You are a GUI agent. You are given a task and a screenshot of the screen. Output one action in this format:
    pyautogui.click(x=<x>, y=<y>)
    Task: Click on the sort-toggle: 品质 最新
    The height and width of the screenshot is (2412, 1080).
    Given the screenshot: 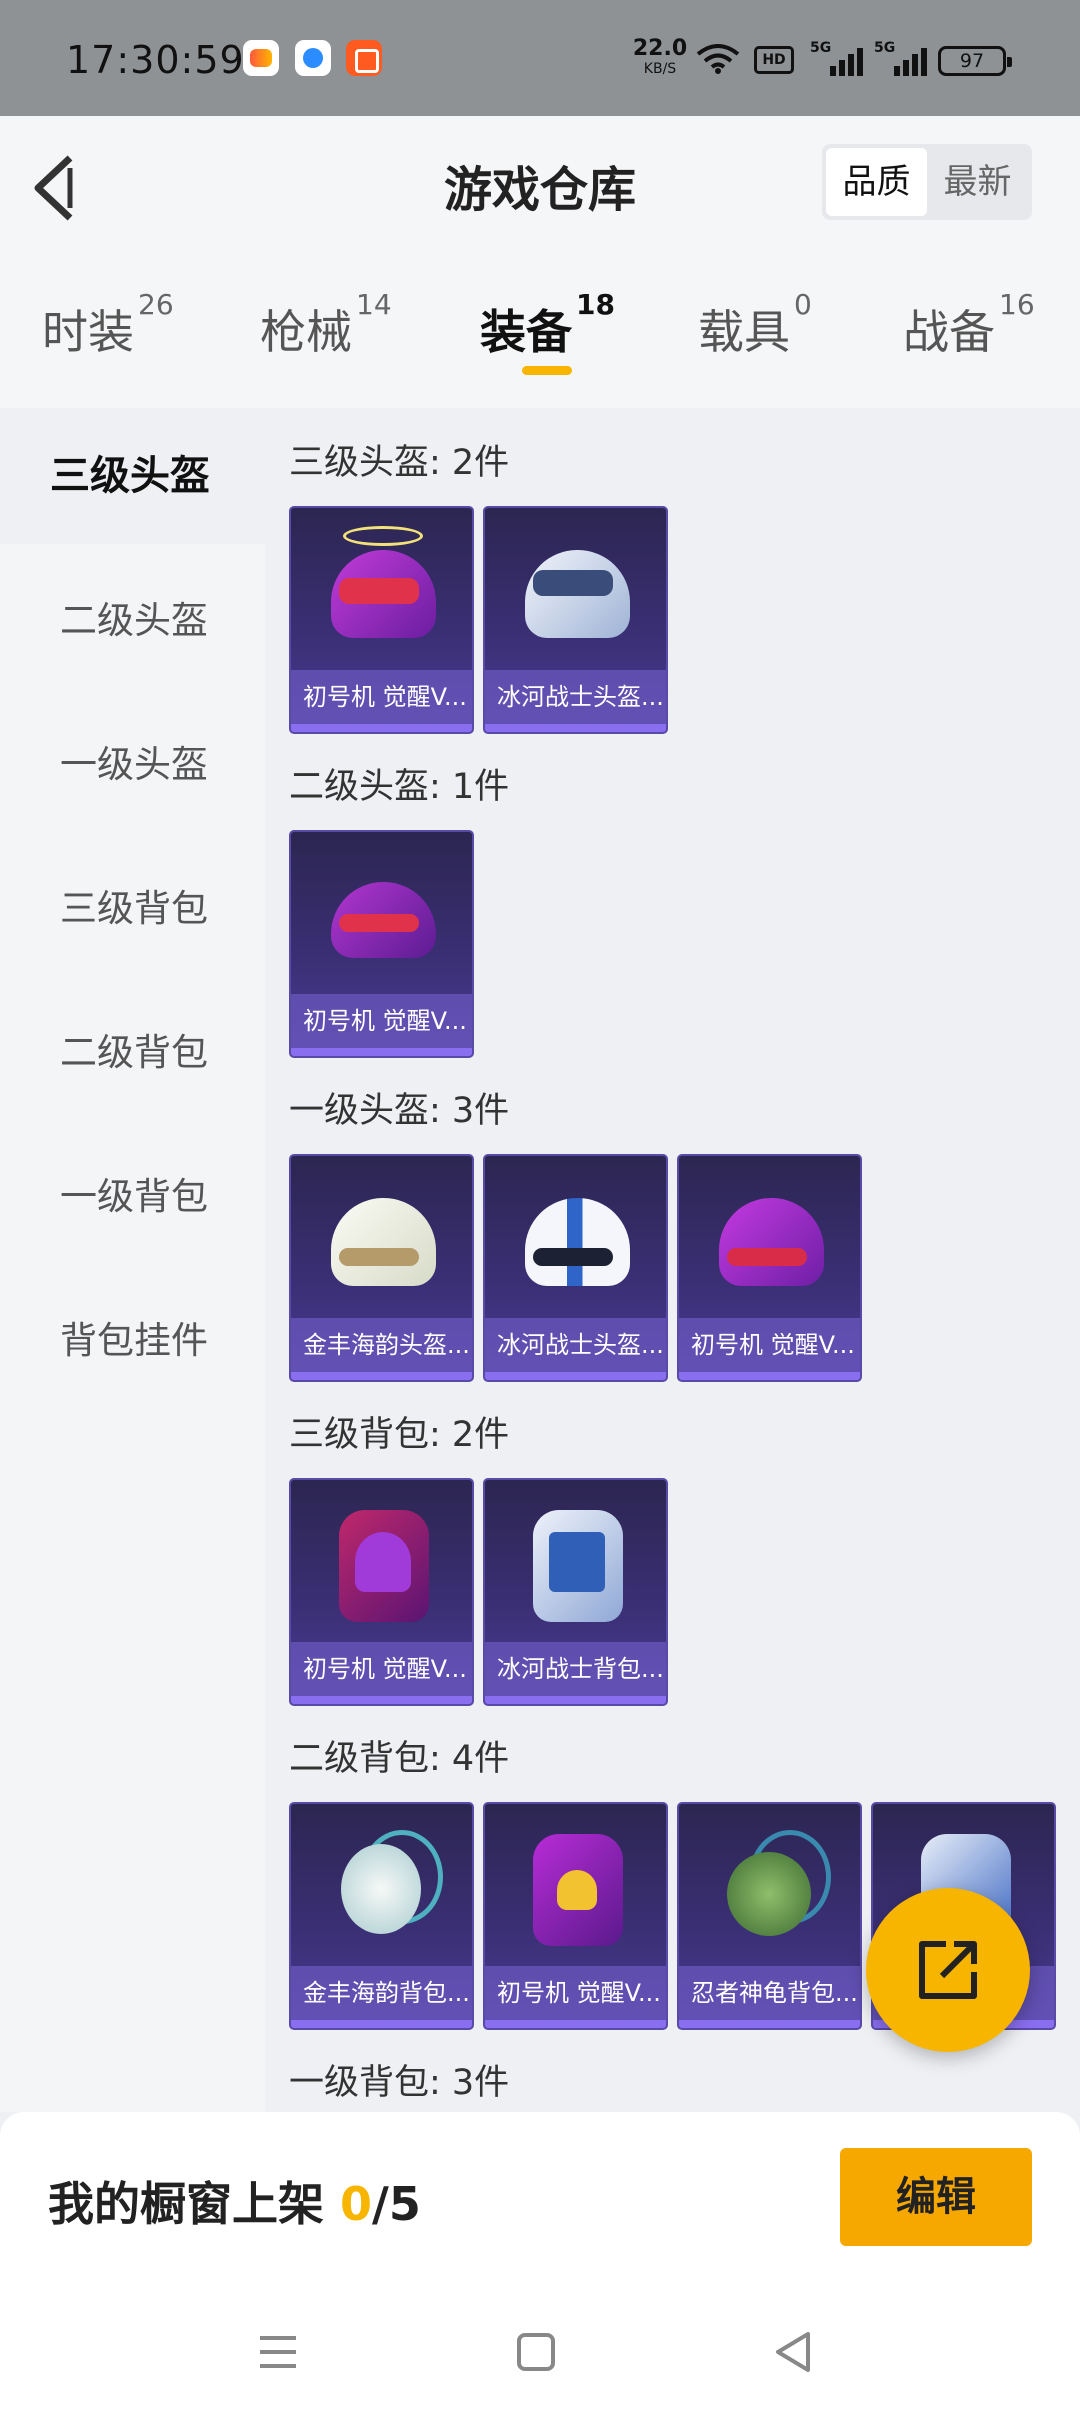 What is the action you would take?
    pyautogui.click(x=927, y=182)
    